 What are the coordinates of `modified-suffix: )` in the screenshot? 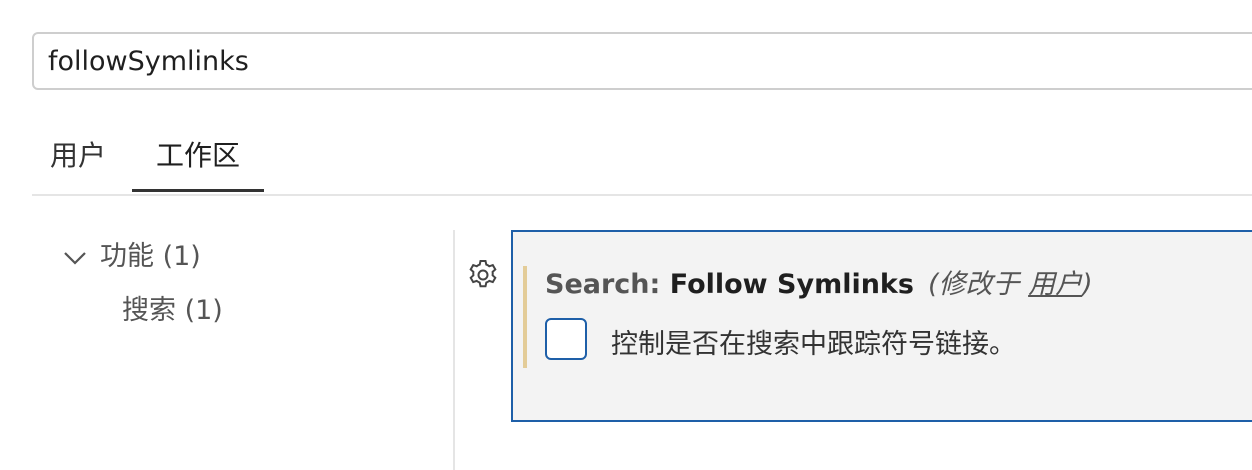 It's located at (1087, 284).